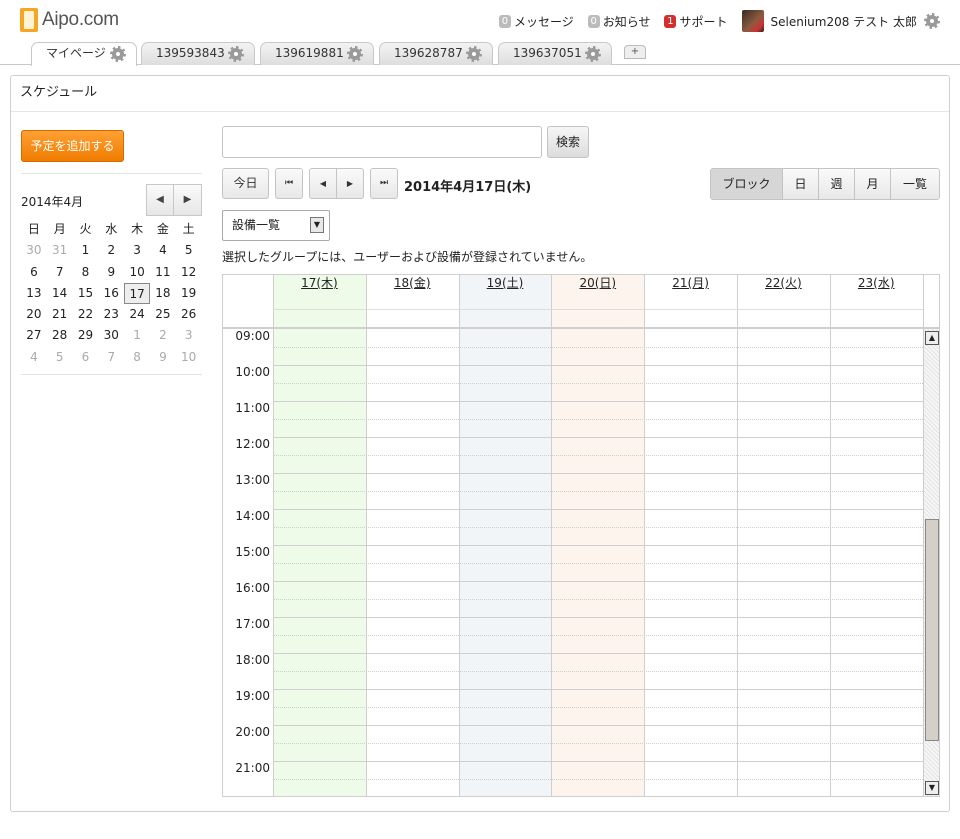 The width and height of the screenshot is (960, 839). I want to click on mini-calendar-day: 26, so click(189, 314).